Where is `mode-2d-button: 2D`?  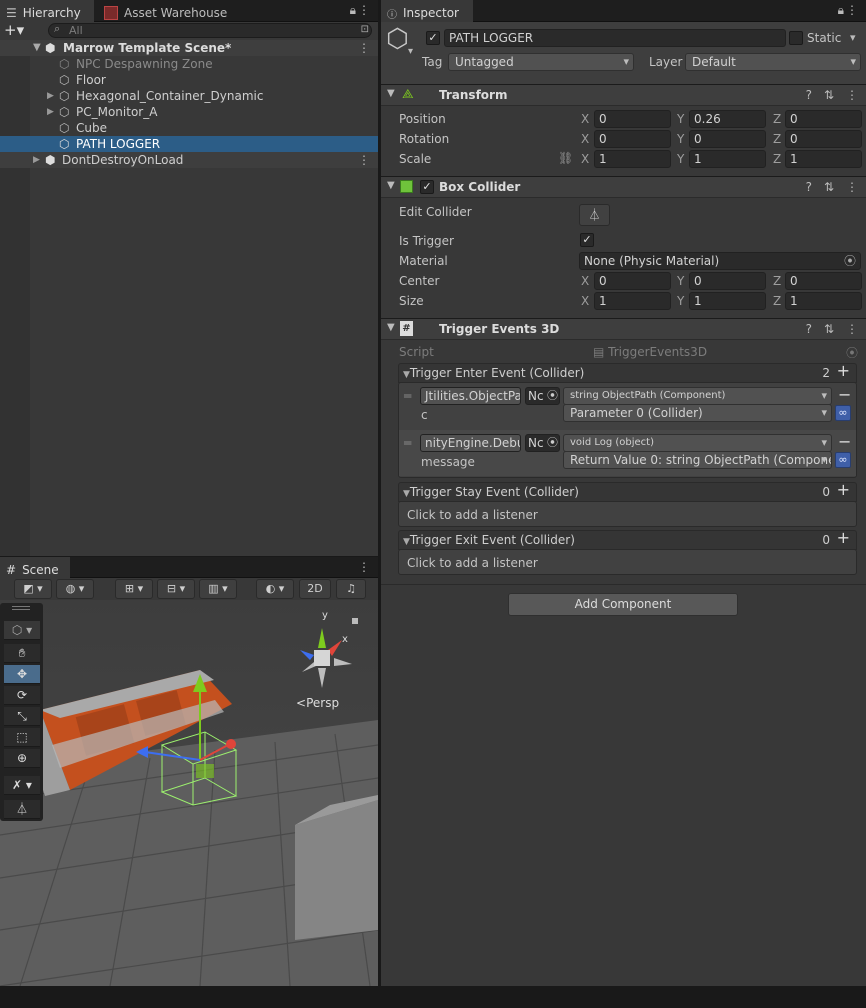
mode-2d-button: 2D is located at coordinates (315, 589).